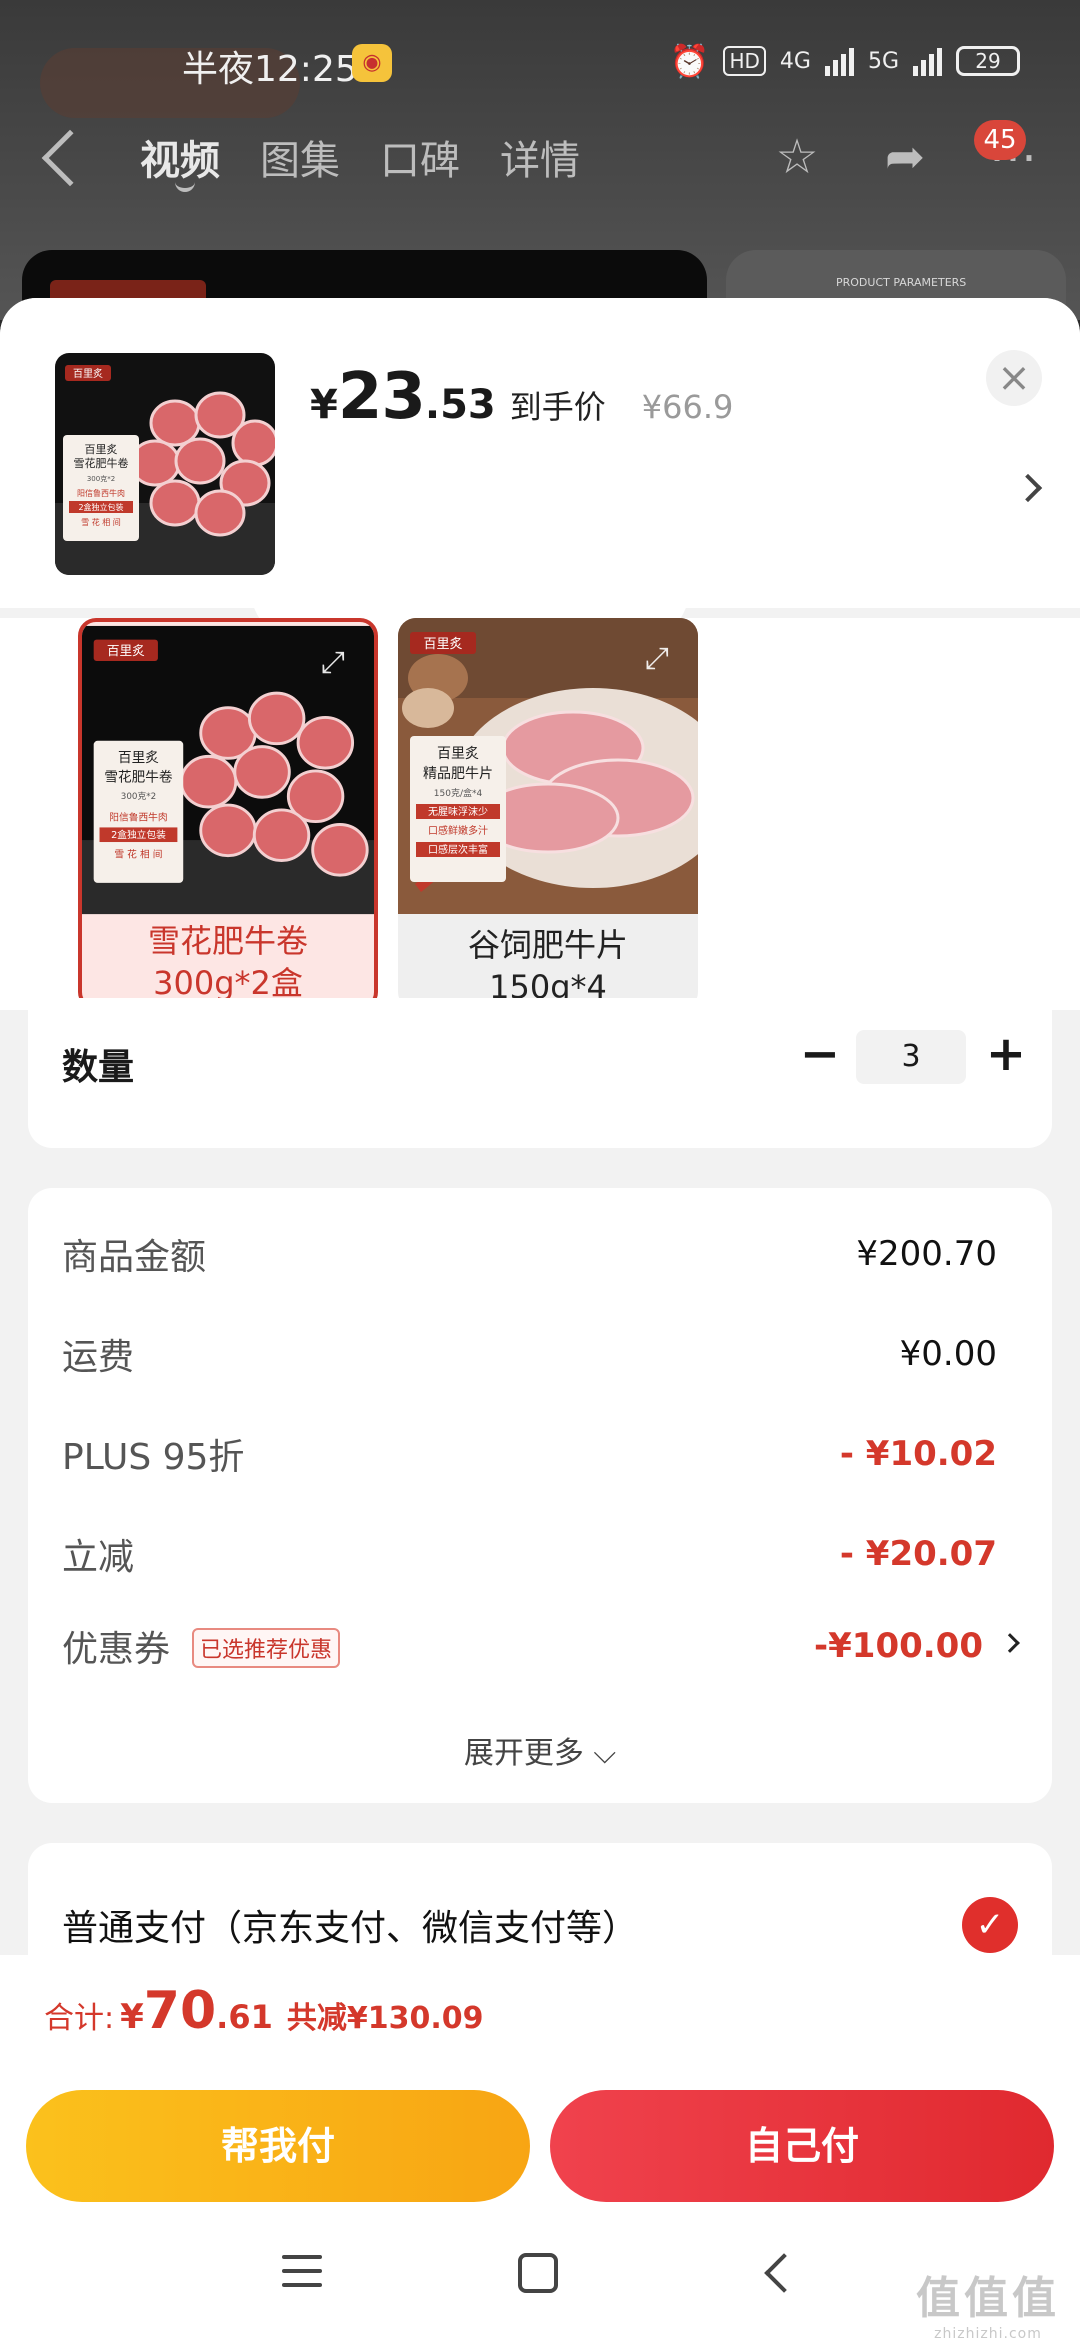 The width and height of the screenshot is (1080, 2340). Describe the element at coordinates (420, 157) in the screenshot. I see `tab-reviews: 口碑` at that location.